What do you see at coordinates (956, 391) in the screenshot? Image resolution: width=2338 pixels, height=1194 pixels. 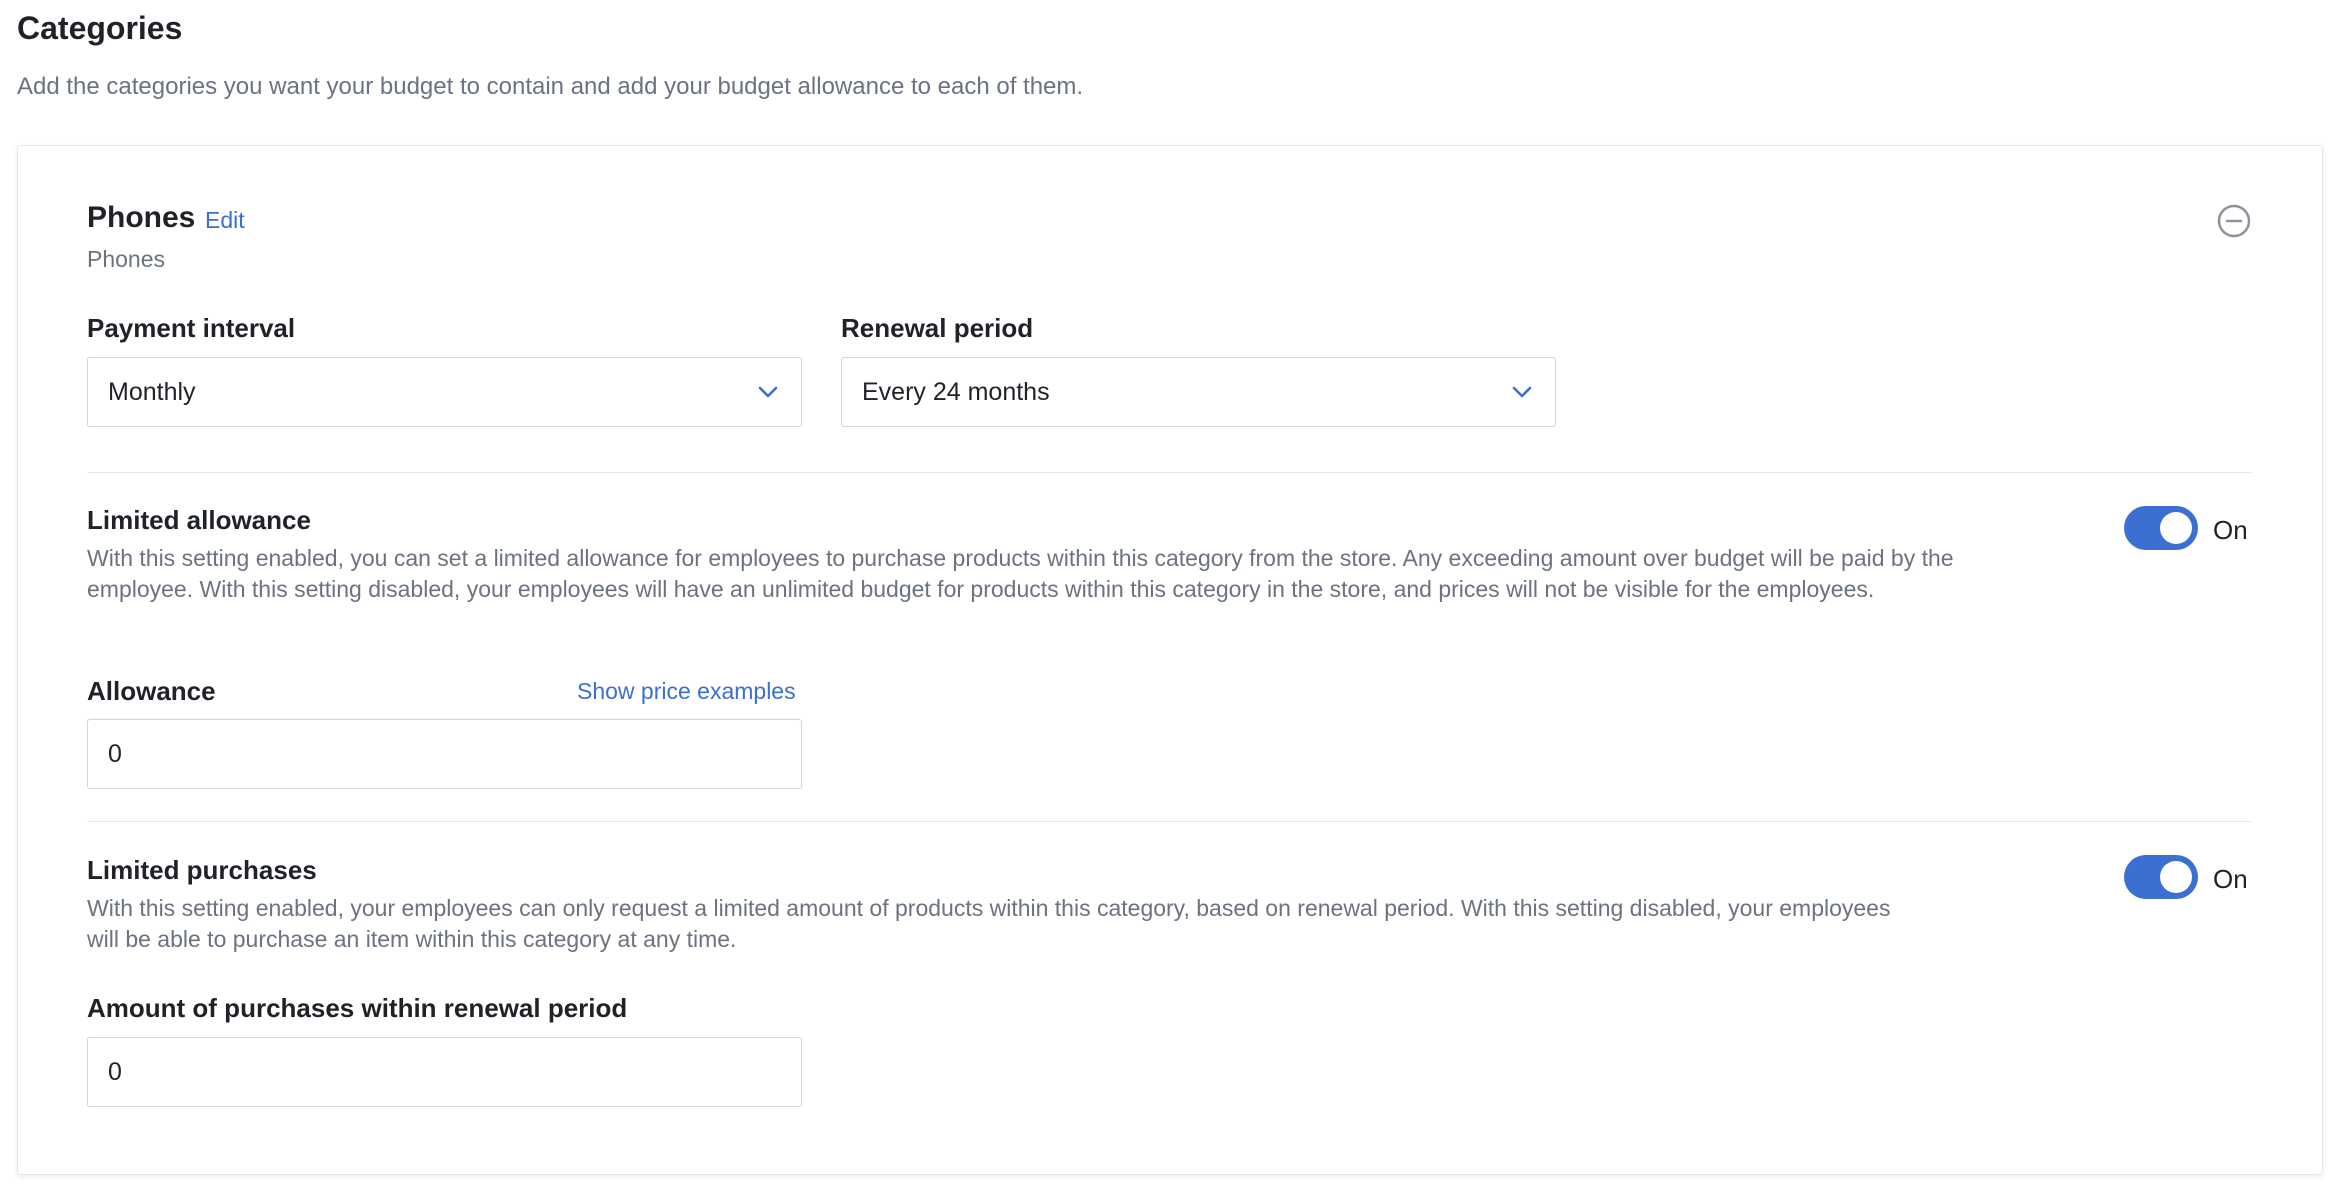 I see `renewal-period-value: Every 24 months` at bounding box center [956, 391].